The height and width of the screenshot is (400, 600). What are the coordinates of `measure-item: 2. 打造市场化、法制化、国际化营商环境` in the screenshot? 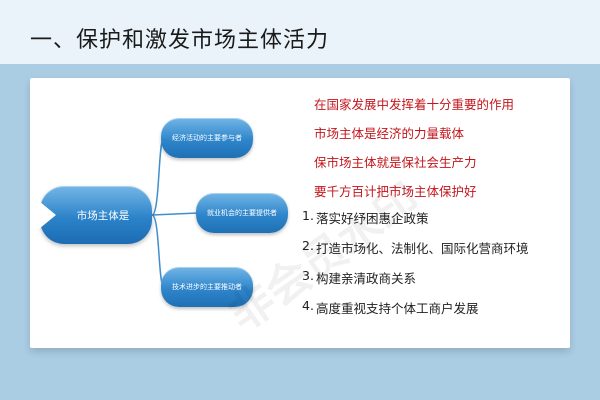 It's located at (415, 247).